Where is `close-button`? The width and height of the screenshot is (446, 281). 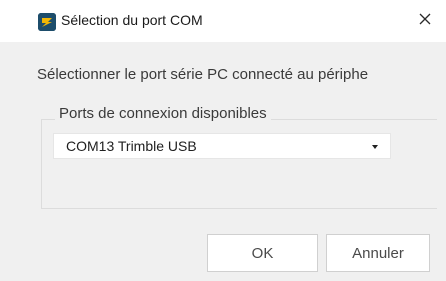
close-button is located at coordinates (425, 21).